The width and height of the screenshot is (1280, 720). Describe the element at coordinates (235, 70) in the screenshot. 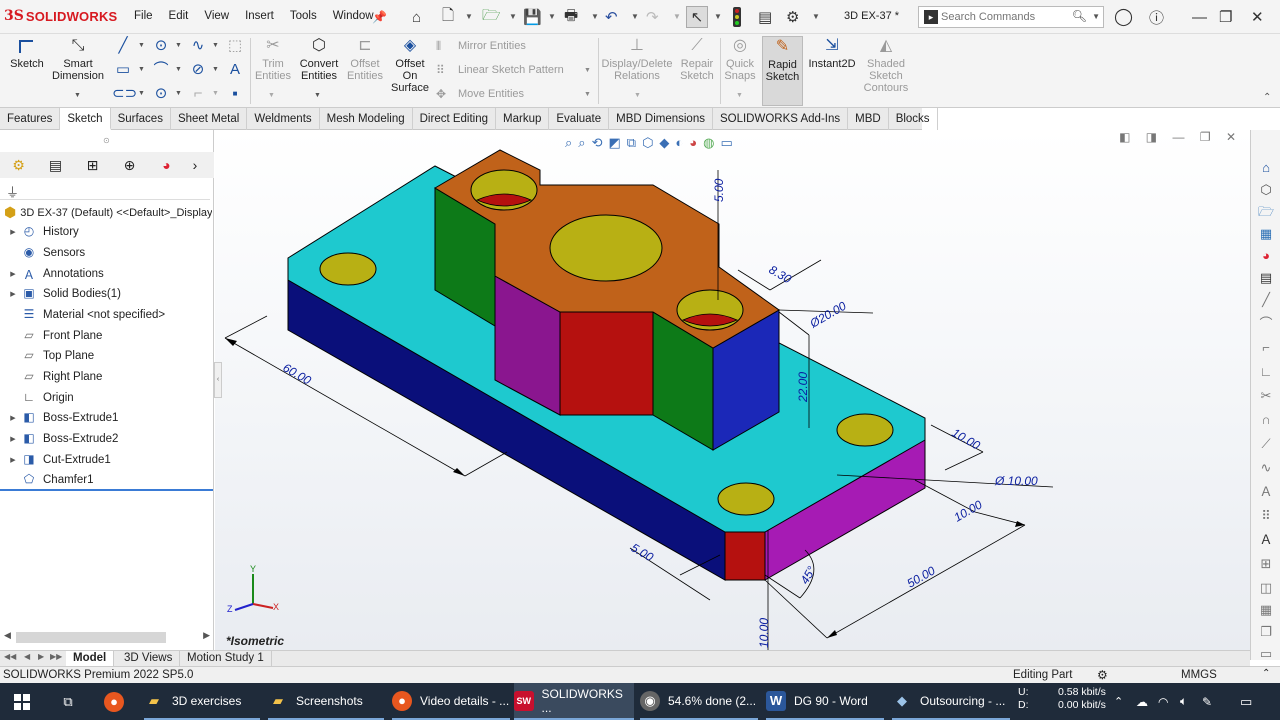

I see `text-icon: A` at that location.